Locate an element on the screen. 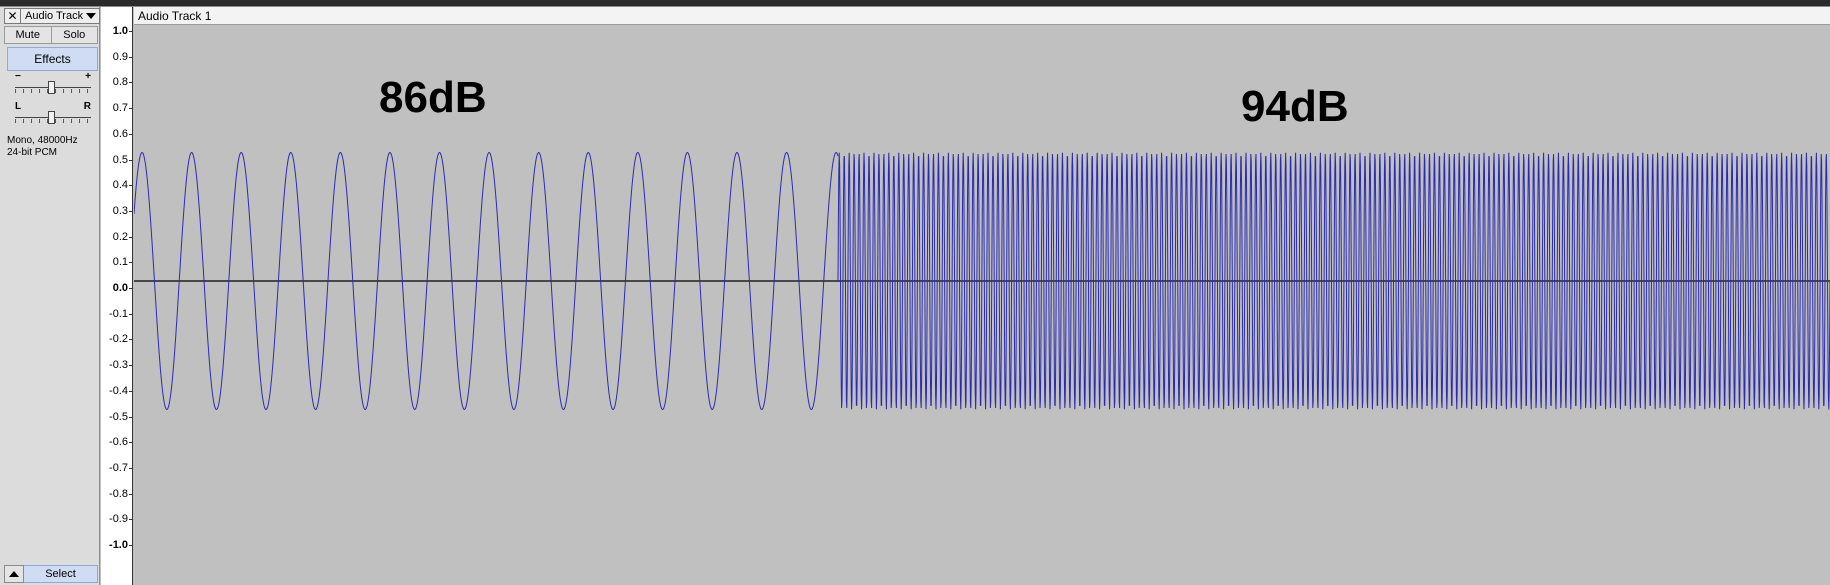  track-name-label: Audio Track is located at coordinates (54, 16).